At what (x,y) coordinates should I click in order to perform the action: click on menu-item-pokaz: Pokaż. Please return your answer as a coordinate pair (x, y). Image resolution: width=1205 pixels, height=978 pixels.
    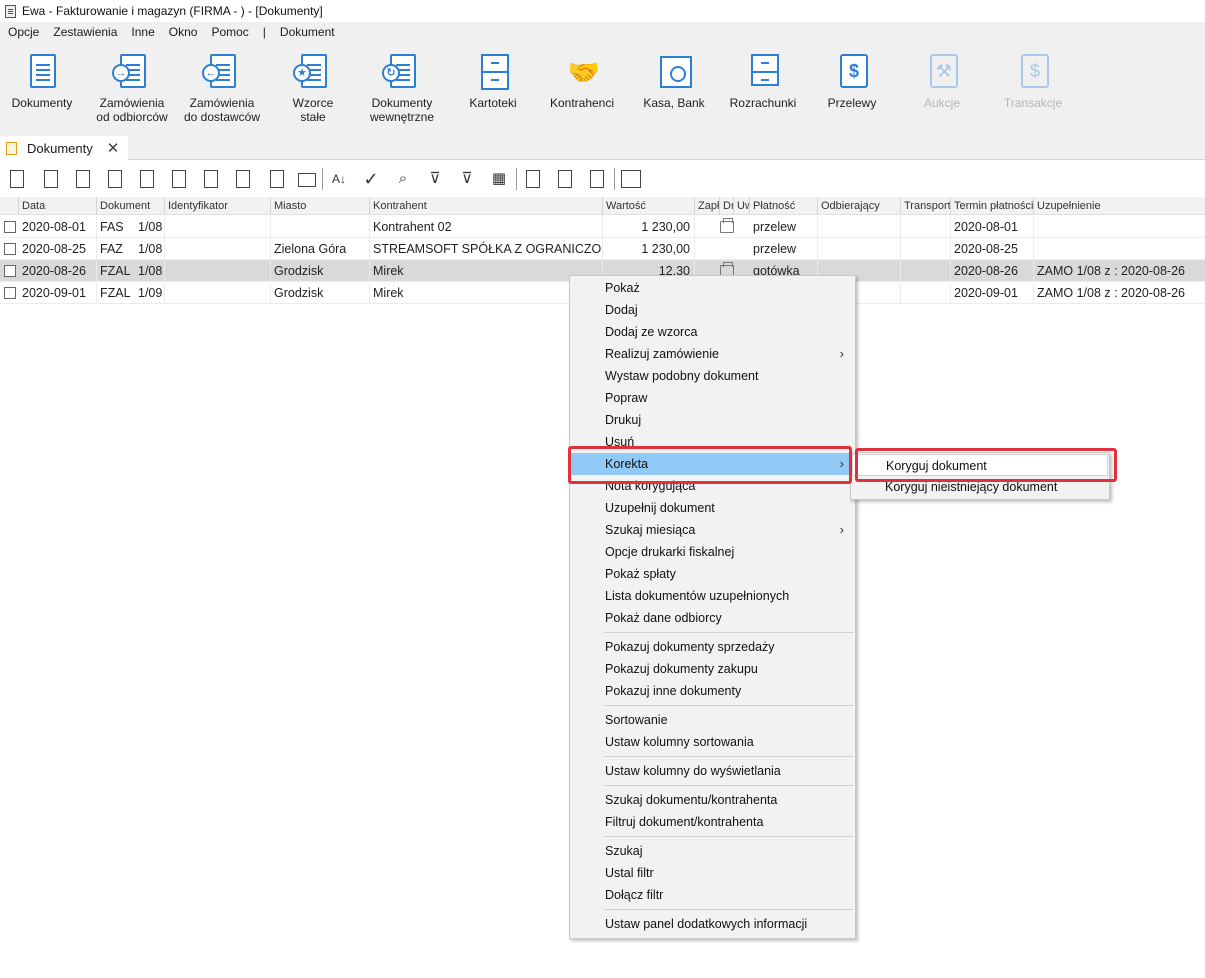
    Looking at the image, I should click on (712, 288).